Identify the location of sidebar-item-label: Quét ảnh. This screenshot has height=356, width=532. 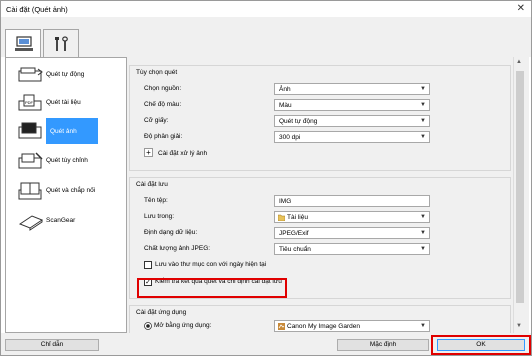
(72, 131).